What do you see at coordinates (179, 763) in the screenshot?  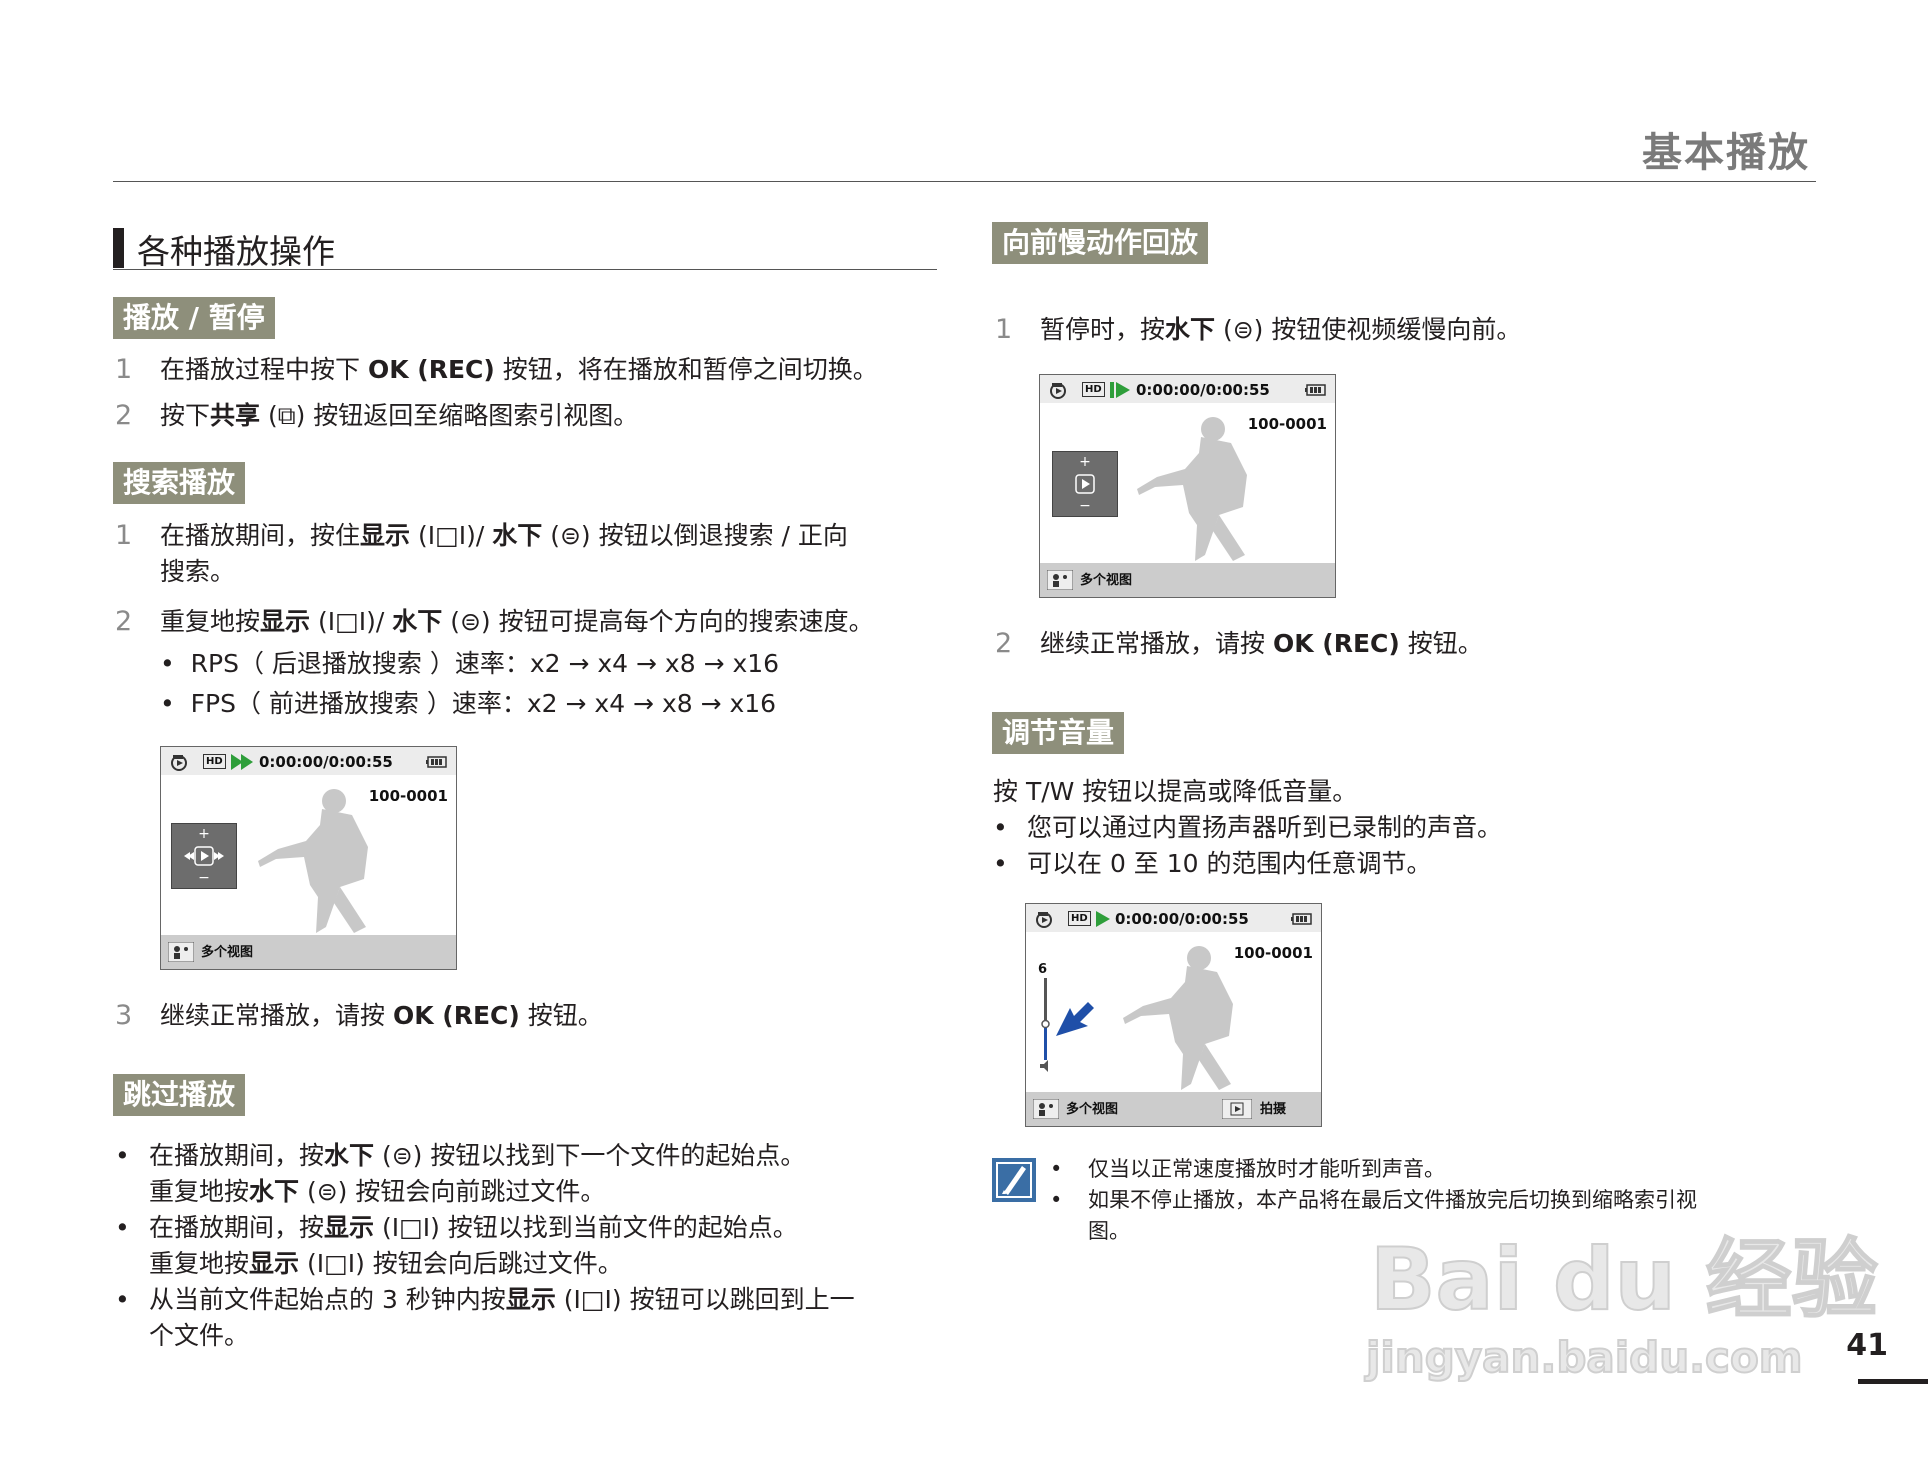 I see `playback-mode-icon` at bounding box center [179, 763].